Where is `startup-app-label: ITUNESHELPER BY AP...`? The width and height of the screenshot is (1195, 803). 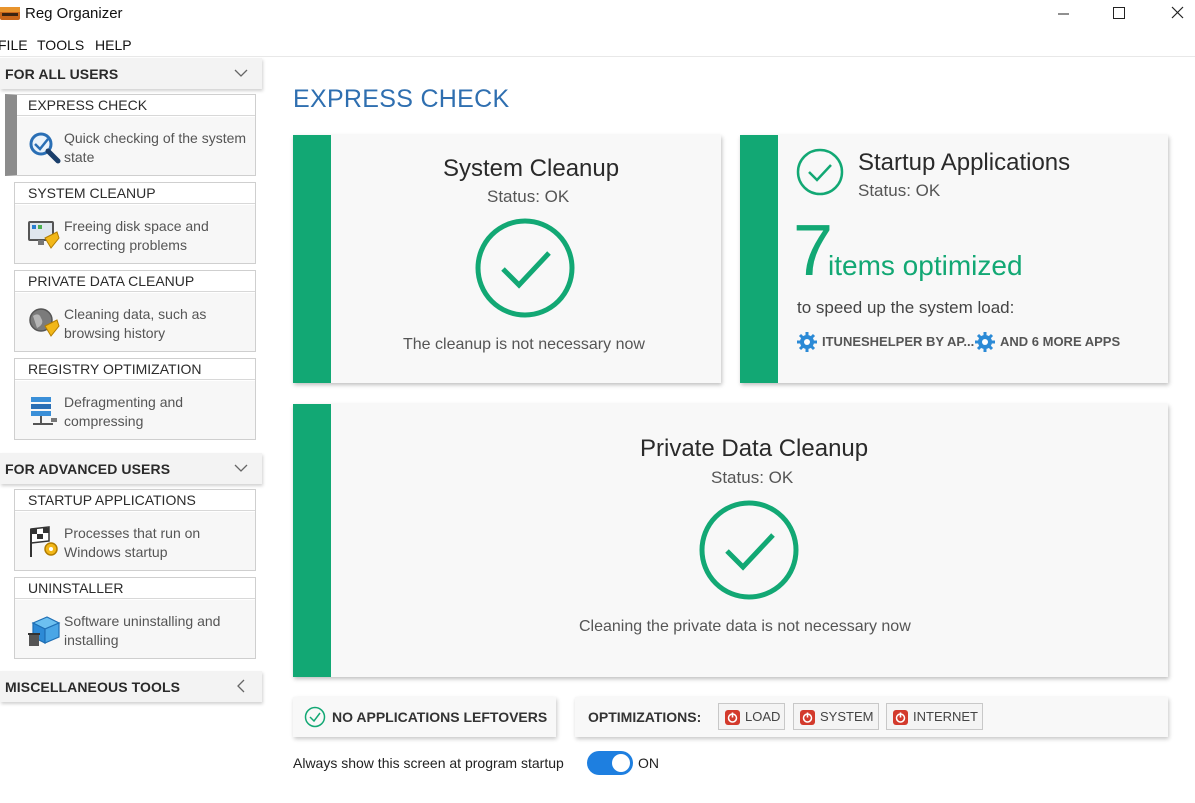 startup-app-label: ITUNESHELPER BY AP... is located at coordinates (898, 341).